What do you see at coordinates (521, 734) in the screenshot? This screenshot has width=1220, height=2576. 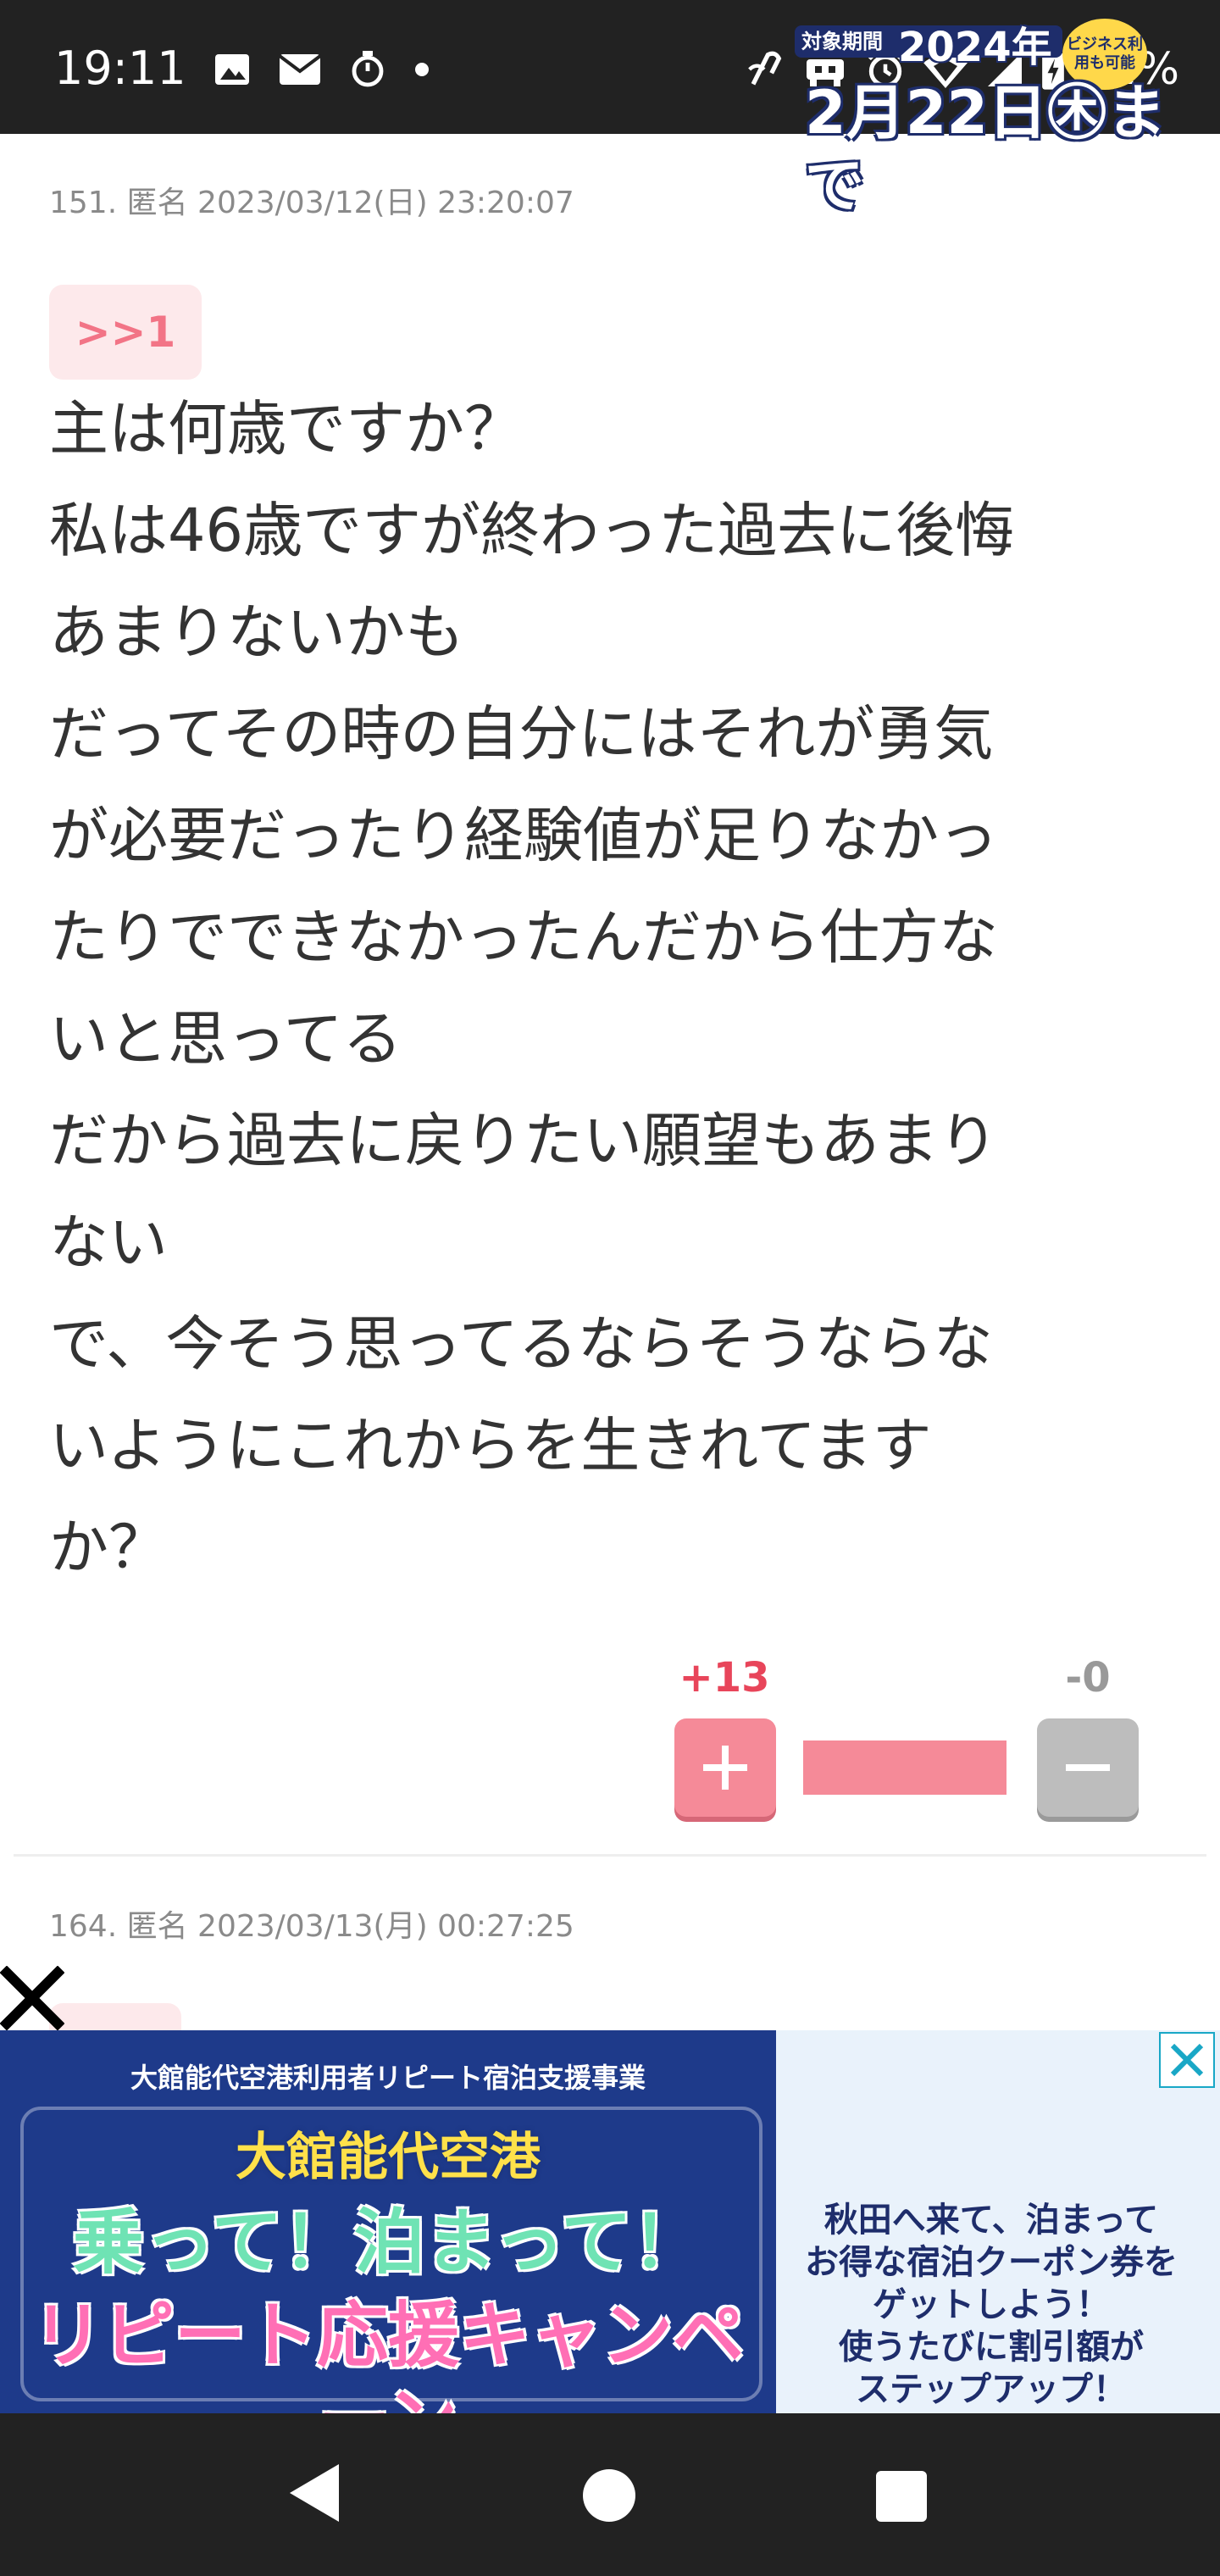 I see `post-body-line: だってその時の自分にはそれが勇気` at bounding box center [521, 734].